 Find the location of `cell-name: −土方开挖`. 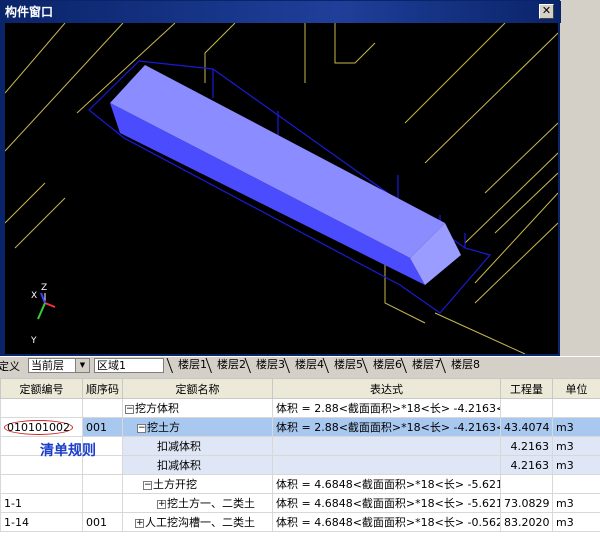

cell-name: −土方开挖 is located at coordinates (197, 484).